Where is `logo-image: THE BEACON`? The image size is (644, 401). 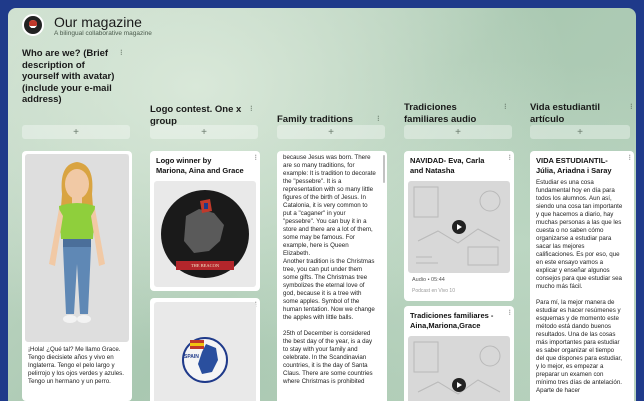
logo-image: THE BEACON is located at coordinates (205, 234).